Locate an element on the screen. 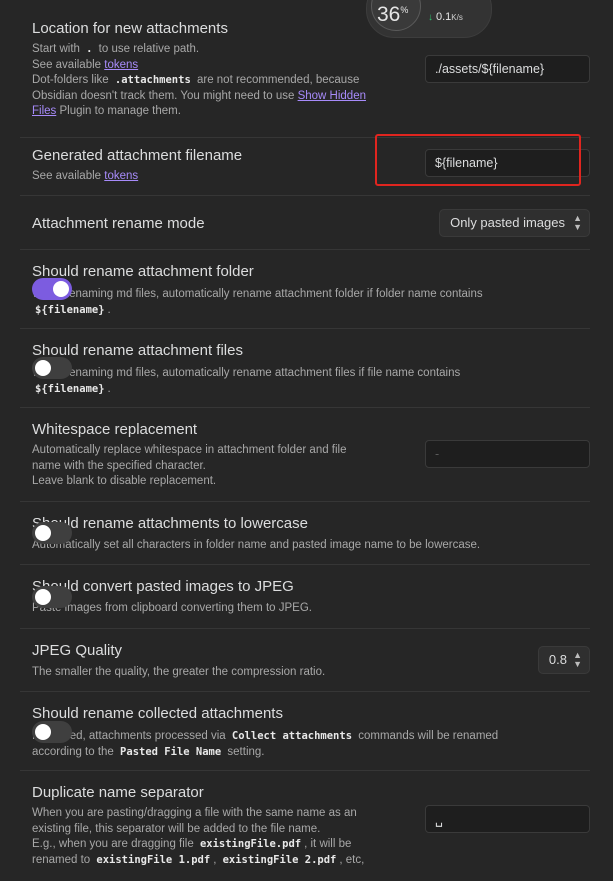  rename-mode-dropdown: Only pasted images ▲ ▼ is located at coordinates (514, 223).